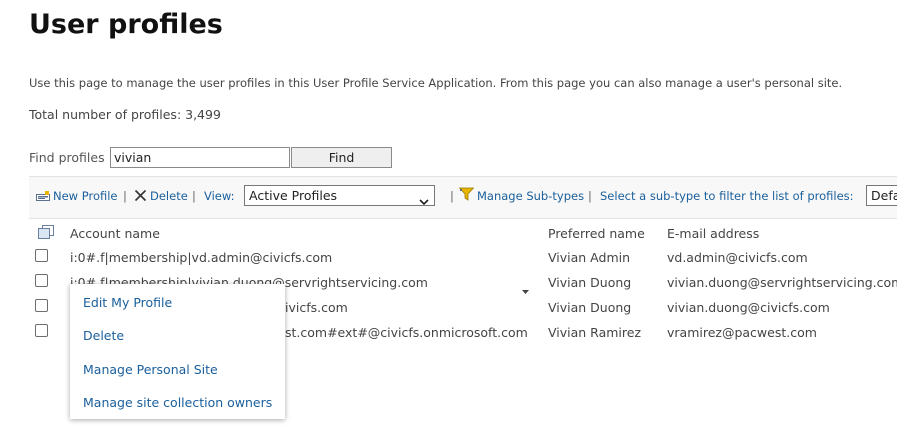 Image resolution: width=897 pixels, height=445 pixels. What do you see at coordinates (169, 196) in the screenshot?
I see `delete-link: Delete` at bounding box center [169, 196].